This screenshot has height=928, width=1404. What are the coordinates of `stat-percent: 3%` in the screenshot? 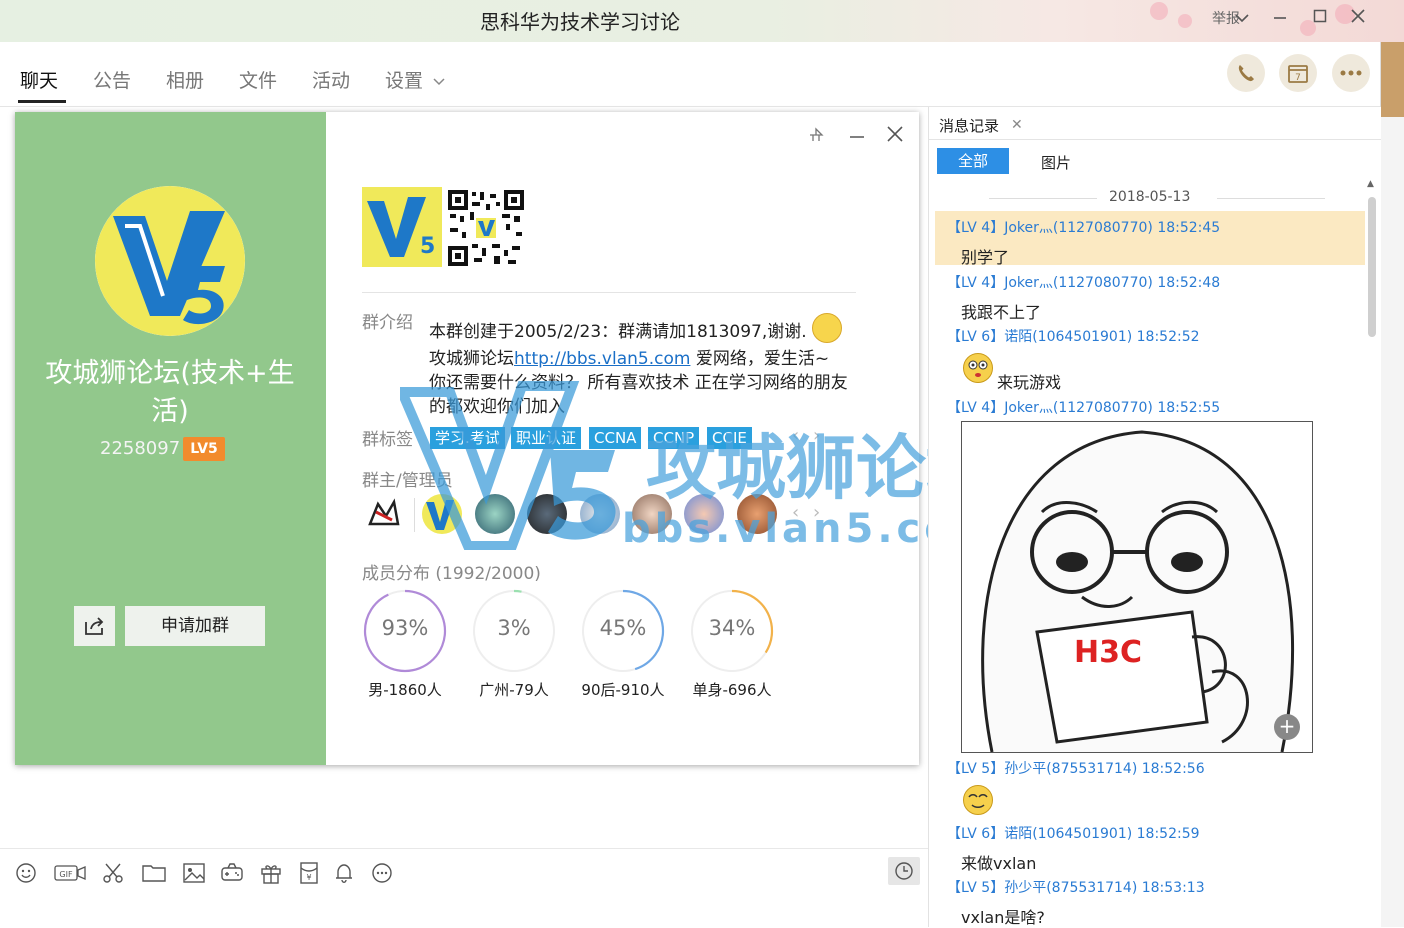 It's located at (514, 628).